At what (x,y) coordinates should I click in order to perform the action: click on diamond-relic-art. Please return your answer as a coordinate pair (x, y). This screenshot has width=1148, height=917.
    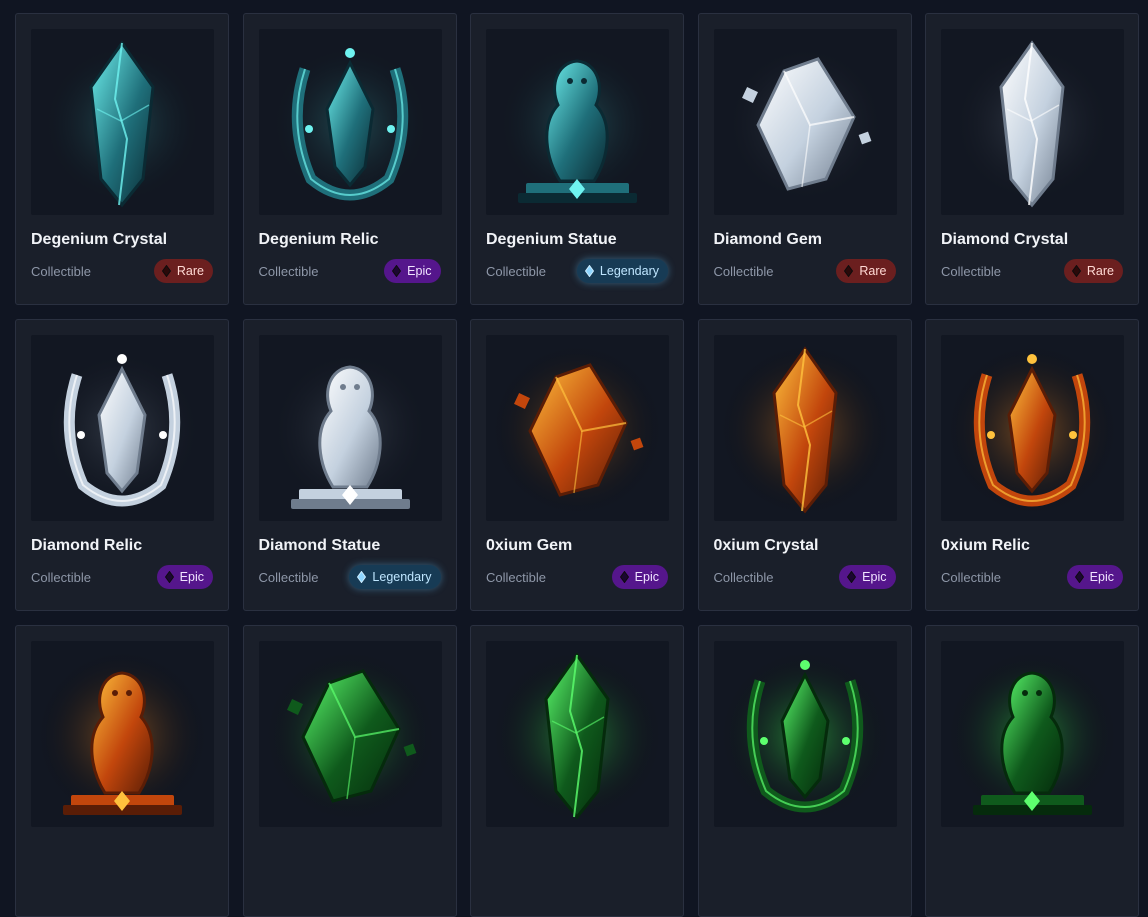
    Looking at the image, I should click on (122, 430).